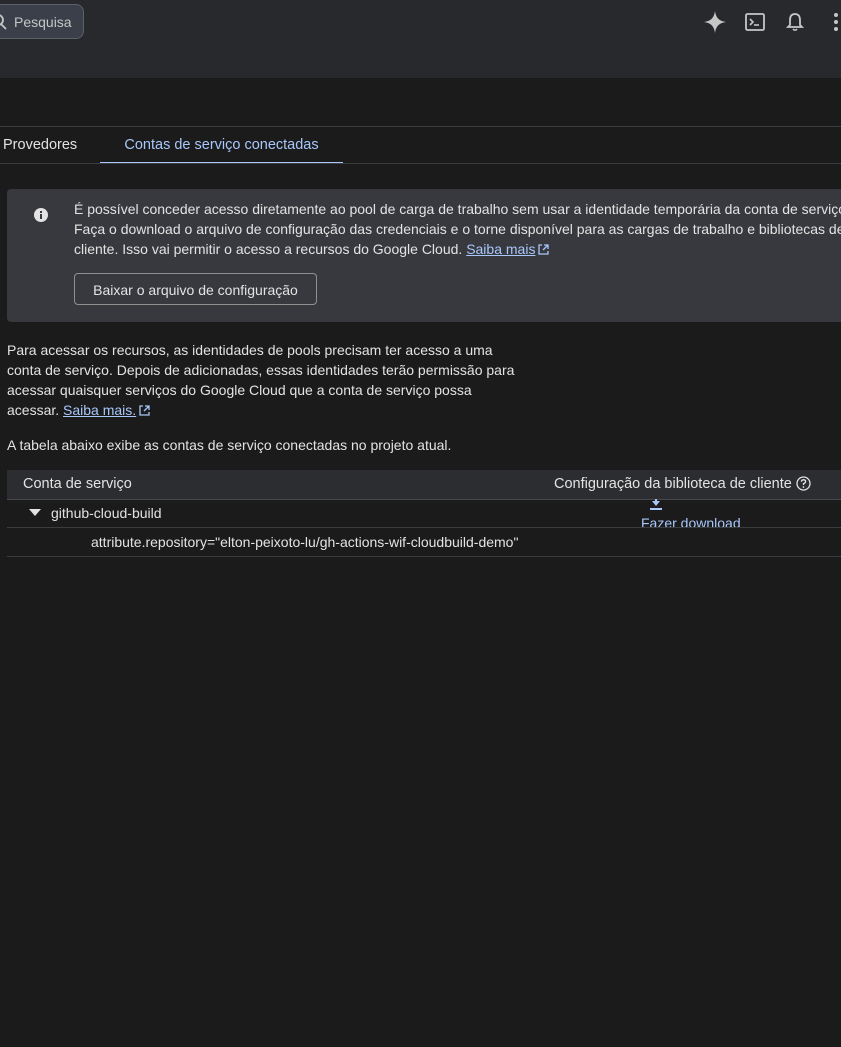  I want to click on tab-bar: Provedores Contas de serviço conectadas, so click(420, 145).